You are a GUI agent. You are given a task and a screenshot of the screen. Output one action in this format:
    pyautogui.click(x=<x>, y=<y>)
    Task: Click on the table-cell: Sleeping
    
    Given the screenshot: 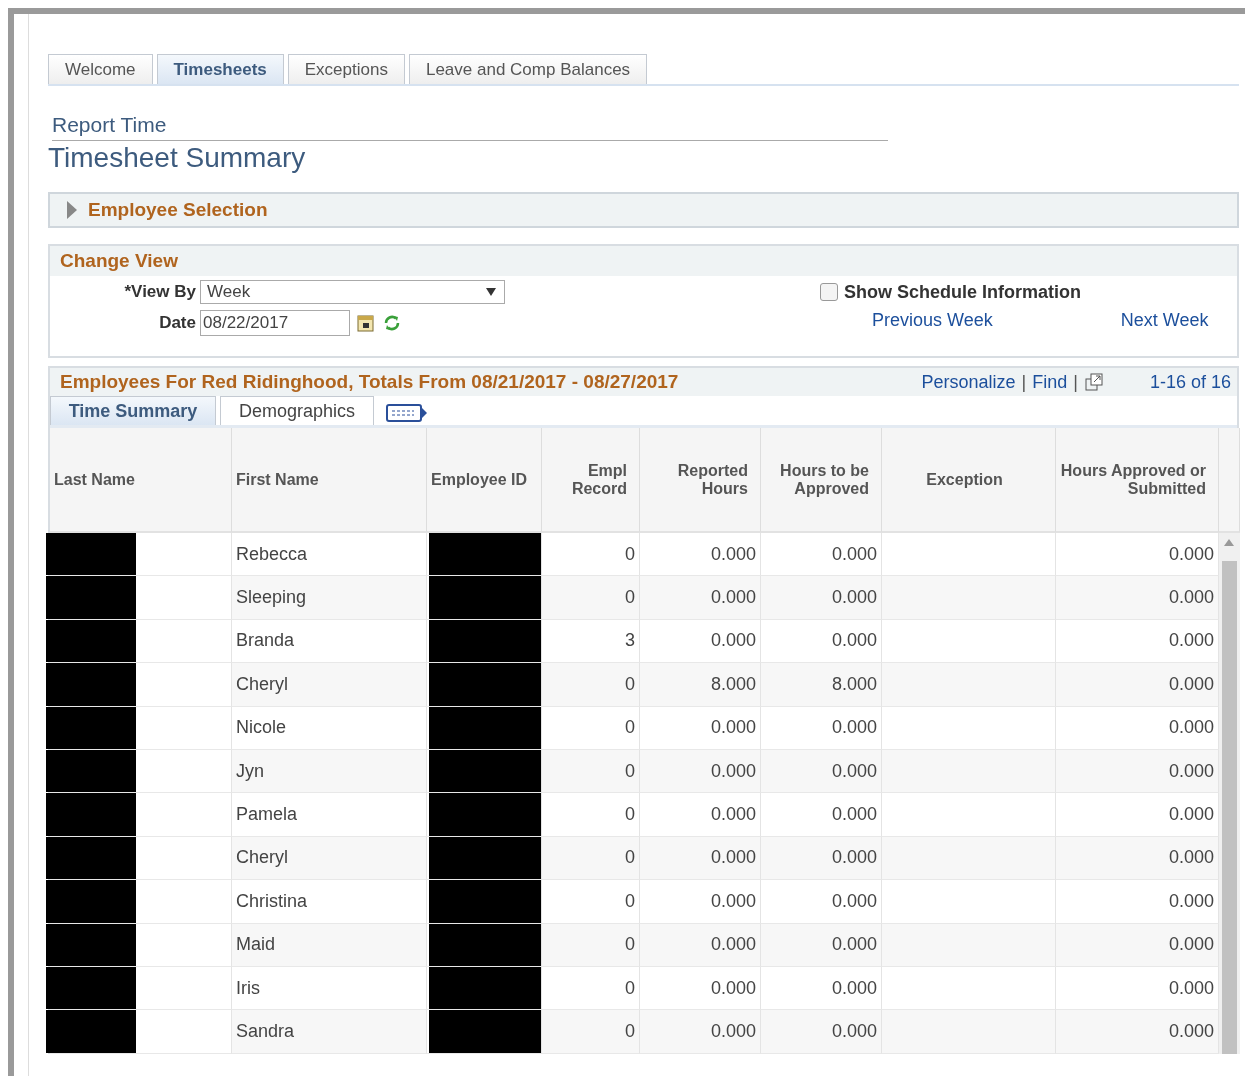 What is the action you would take?
    pyautogui.click(x=329, y=598)
    